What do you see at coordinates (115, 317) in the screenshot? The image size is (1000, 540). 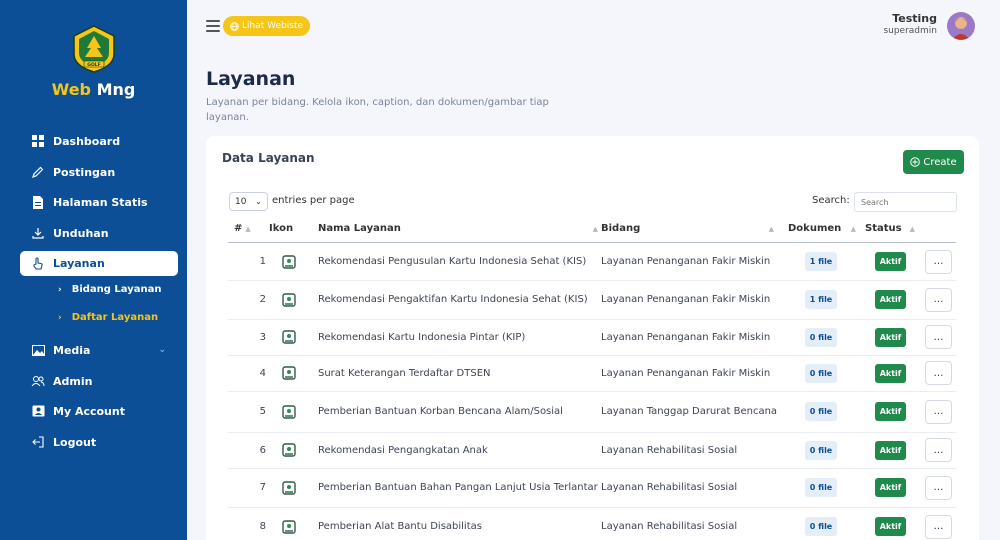 I see `subnav-daftar-layanan-label: Daftar Layanan` at bounding box center [115, 317].